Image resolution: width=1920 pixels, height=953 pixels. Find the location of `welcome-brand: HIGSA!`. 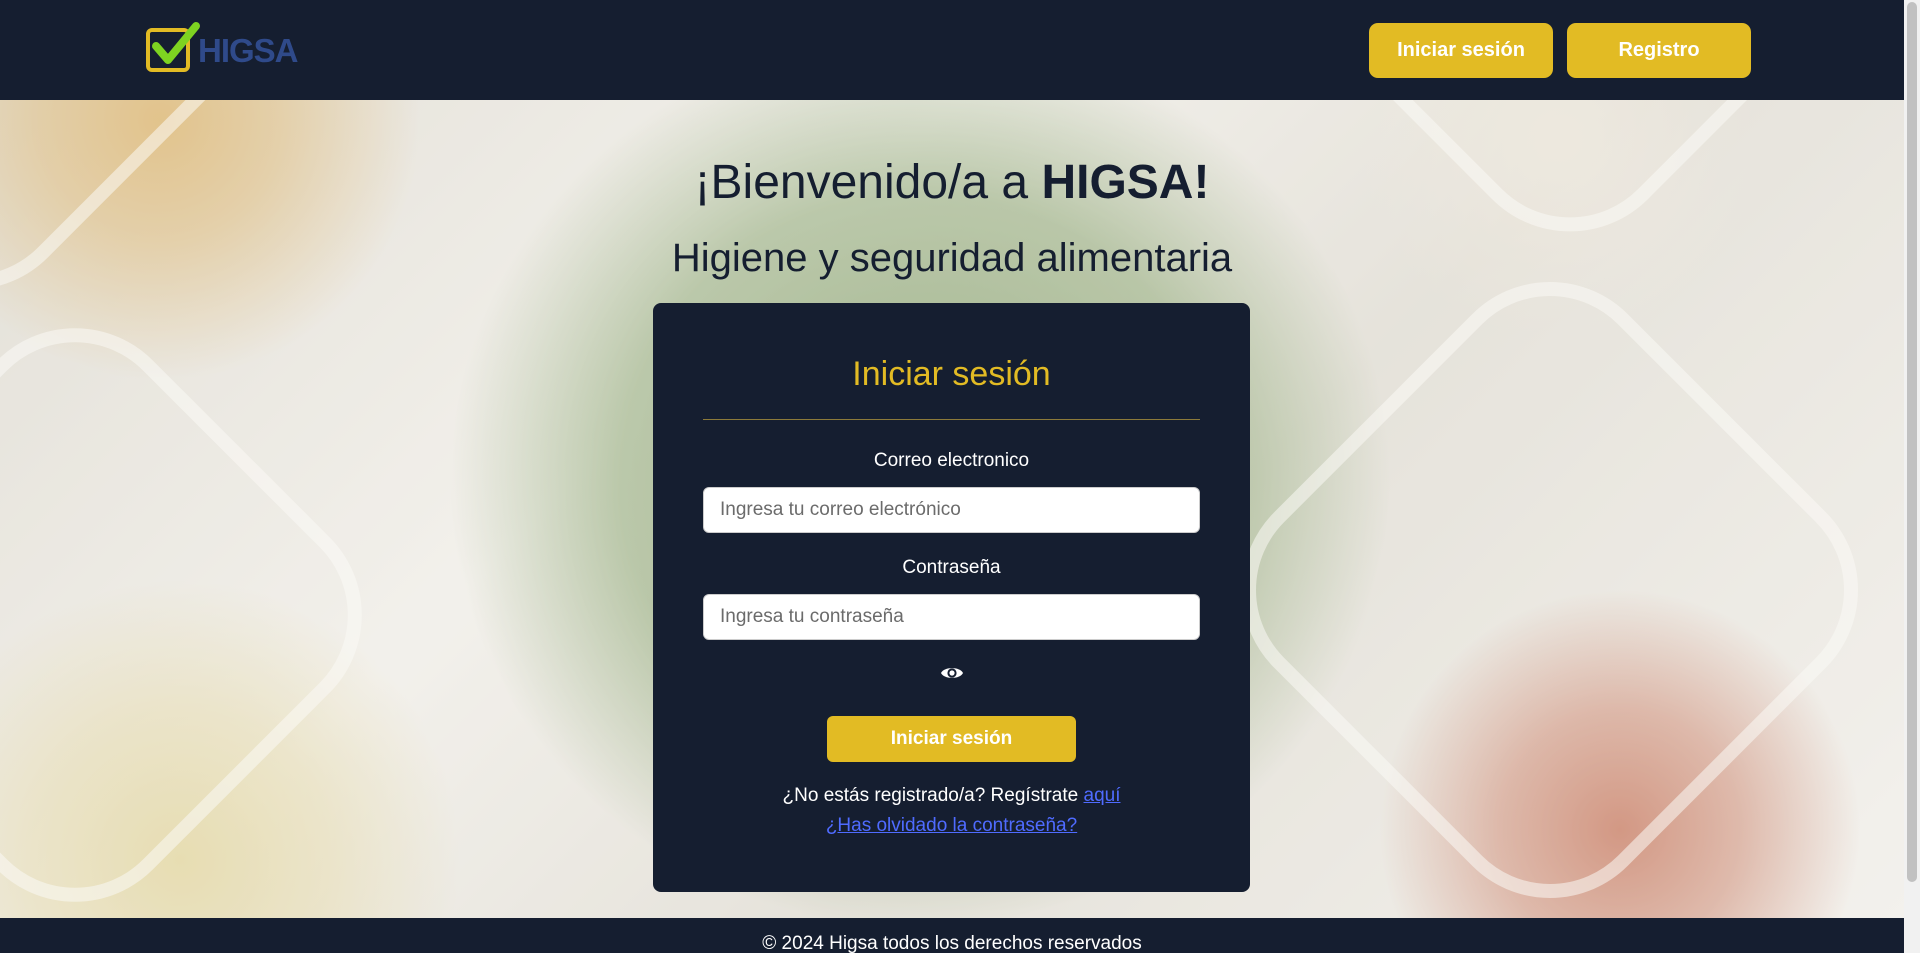

welcome-brand: HIGSA! is located at coordinates (1125, 182).